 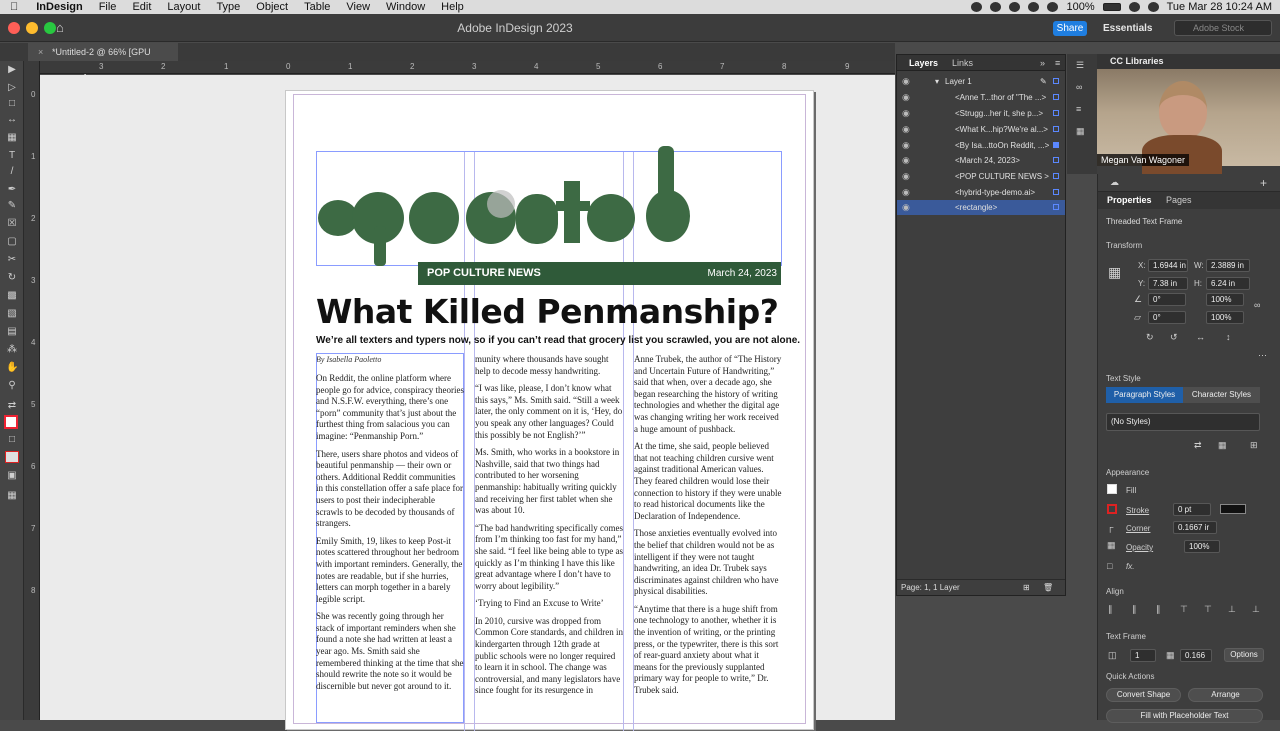 I want to click on article-headline: What Killed Penmanship?, so click(x=547, y=311).